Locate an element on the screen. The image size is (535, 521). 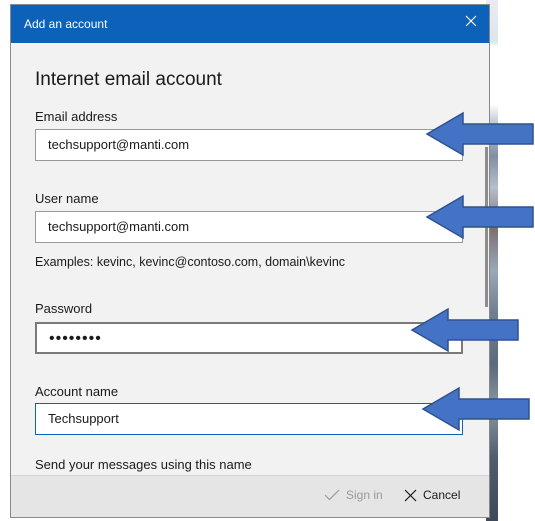
sign-in-button: Sign in is located at coordinates (353, 495).